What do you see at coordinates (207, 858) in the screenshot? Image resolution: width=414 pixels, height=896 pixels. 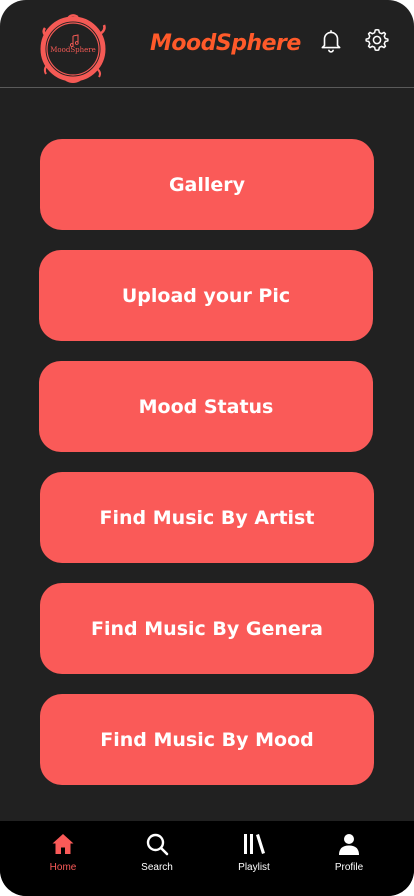 I see `bottom-nav: Home Search Playlist Profile` at bounding box center [207, 858].